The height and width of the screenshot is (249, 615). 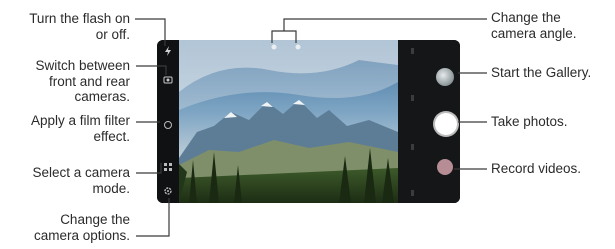 I want to click on callout-camera-switch: Switch between front and rear cameras., so click(x=82, y=81).